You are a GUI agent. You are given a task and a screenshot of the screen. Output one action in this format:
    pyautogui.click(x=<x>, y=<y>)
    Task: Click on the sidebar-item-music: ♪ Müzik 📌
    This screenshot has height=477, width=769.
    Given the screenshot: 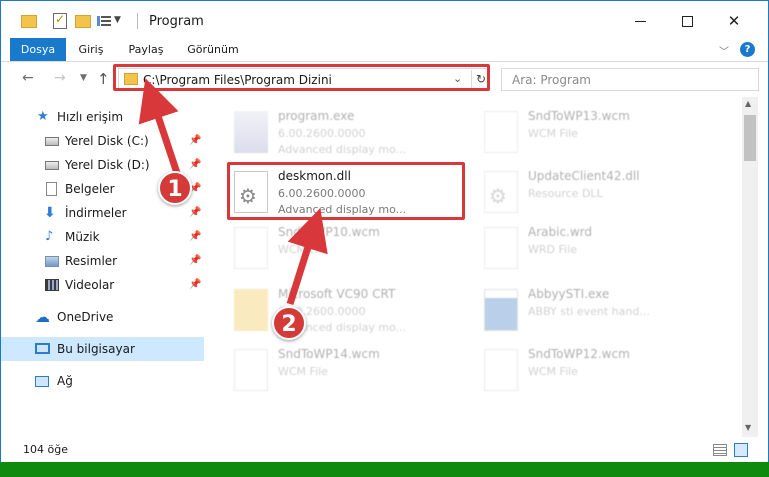 What is the action you would take?
    pyautogui.click(x=102, y=237)
    